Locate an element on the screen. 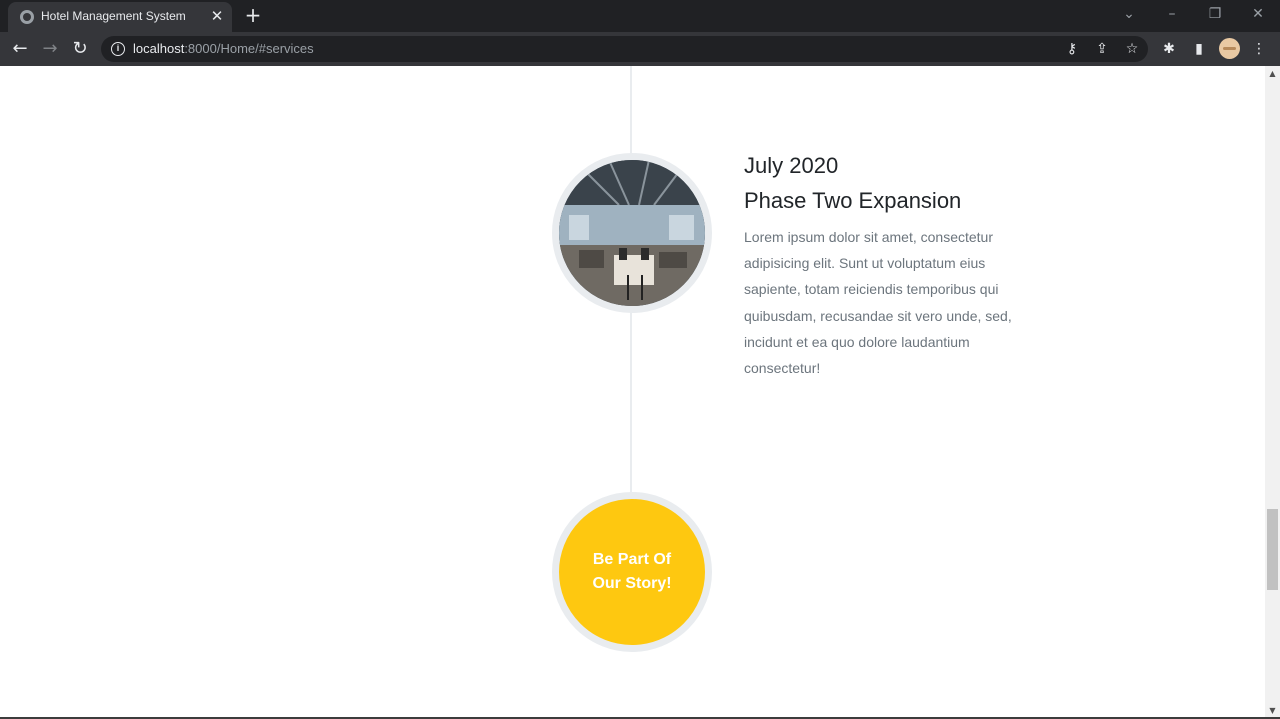  office-photo is located at coordinates (632, 233).